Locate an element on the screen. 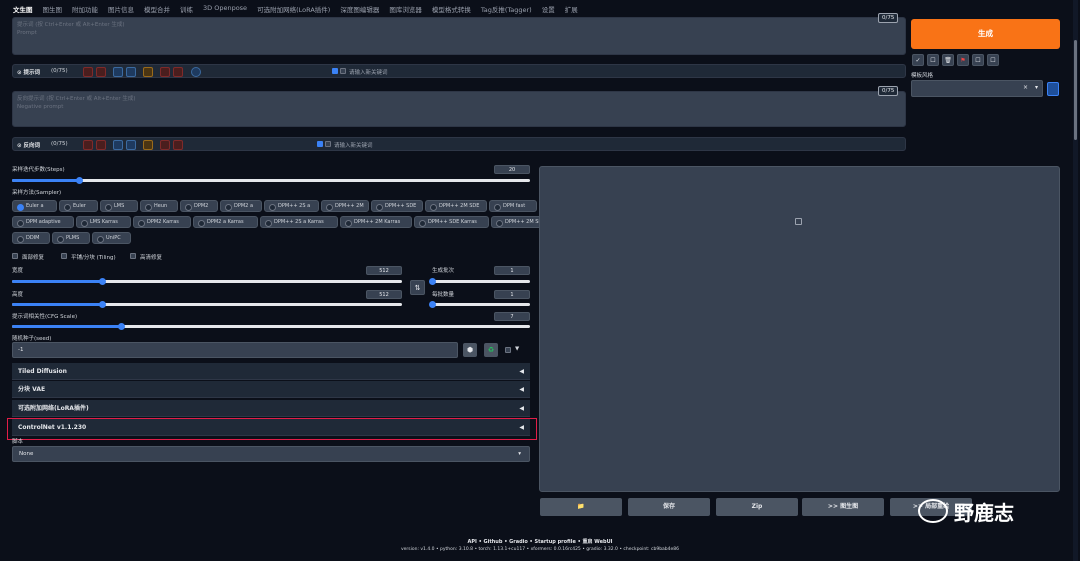 Image resolution: width=1080 pixels, height=561 pixels. extra-seed-toggle-icon: ▼ is located at coordinates (517, 349).